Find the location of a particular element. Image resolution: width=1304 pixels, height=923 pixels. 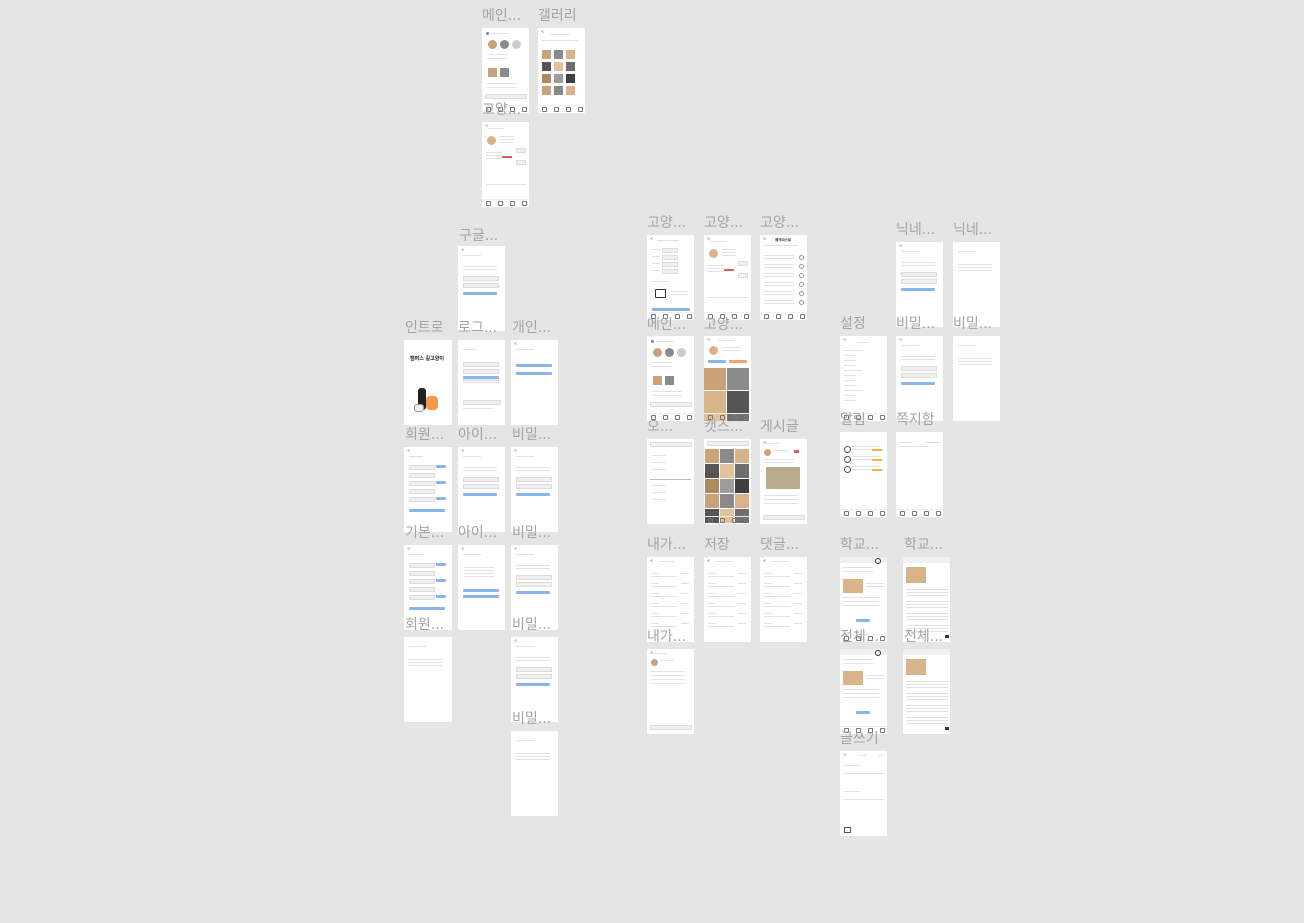

check-toggle is located at coordinates (801, 293).